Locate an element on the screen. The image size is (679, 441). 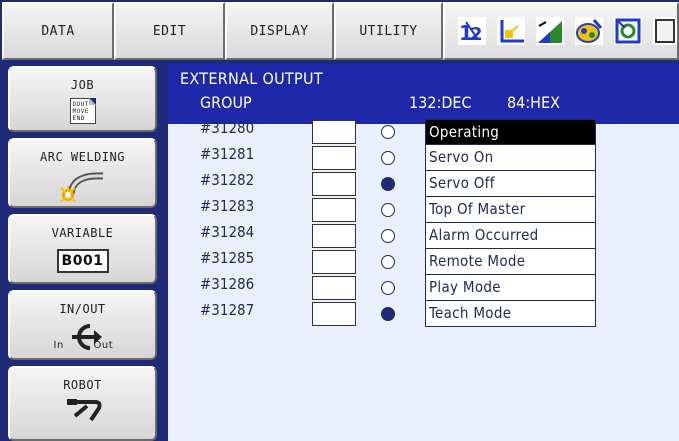
signal-row: #31287 Teach Mode is located at coordinates (423, 314).